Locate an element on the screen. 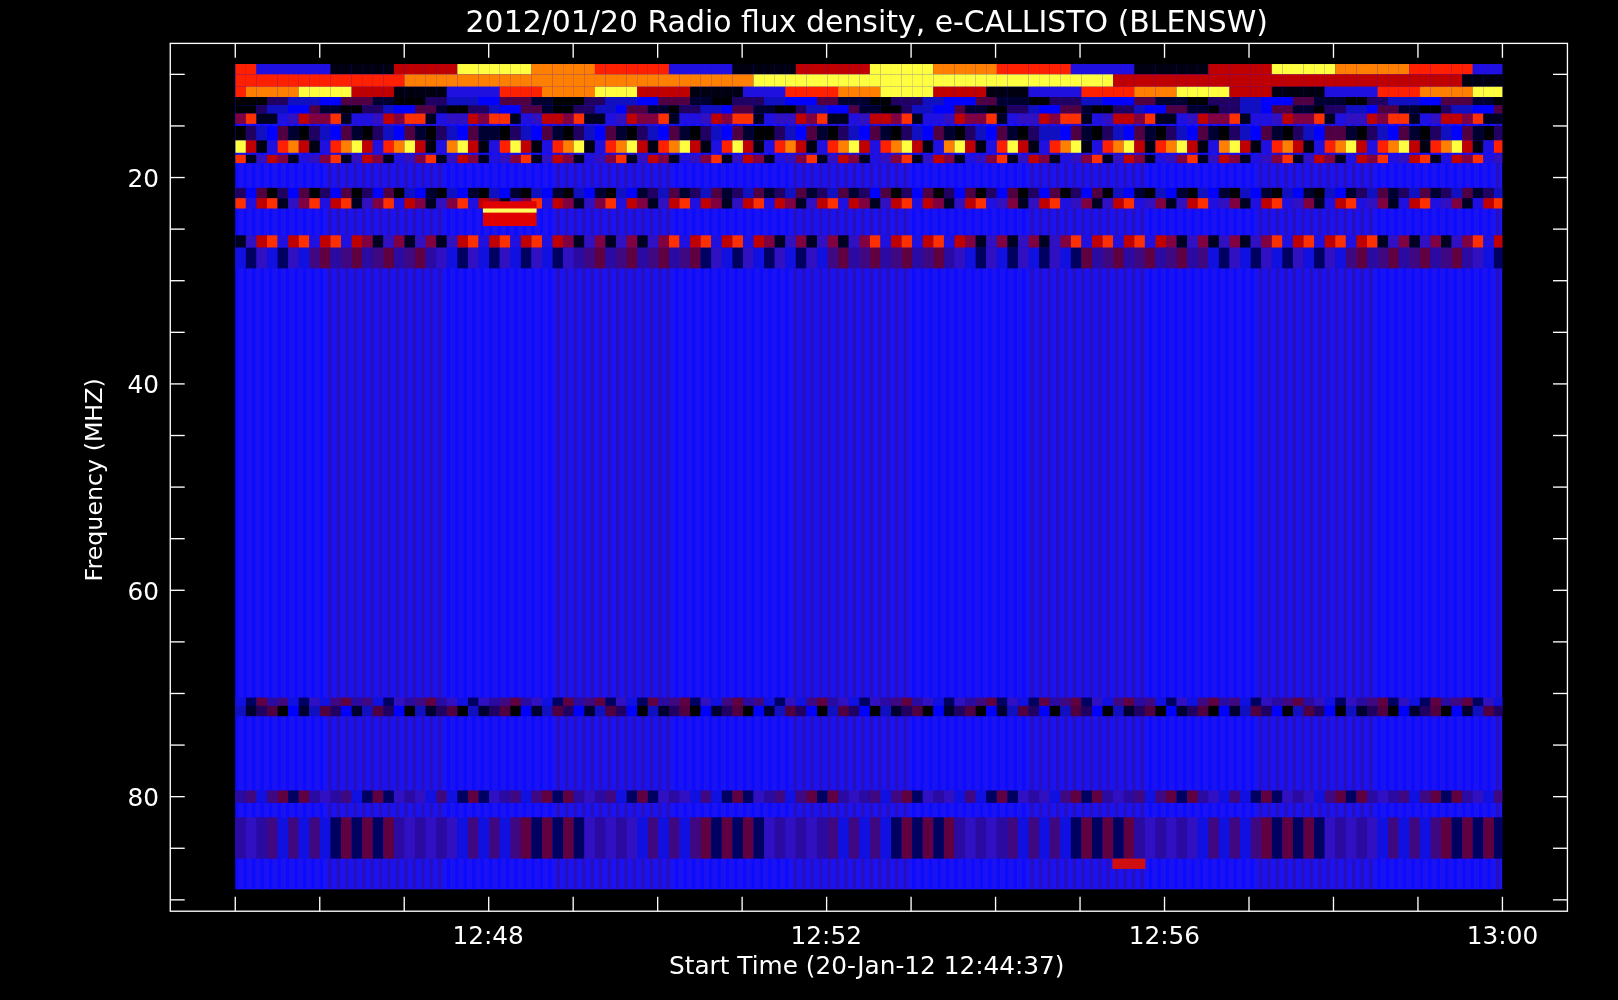  y-axis-label: Frequency (MHZ) is located at coordinates (94, 480).